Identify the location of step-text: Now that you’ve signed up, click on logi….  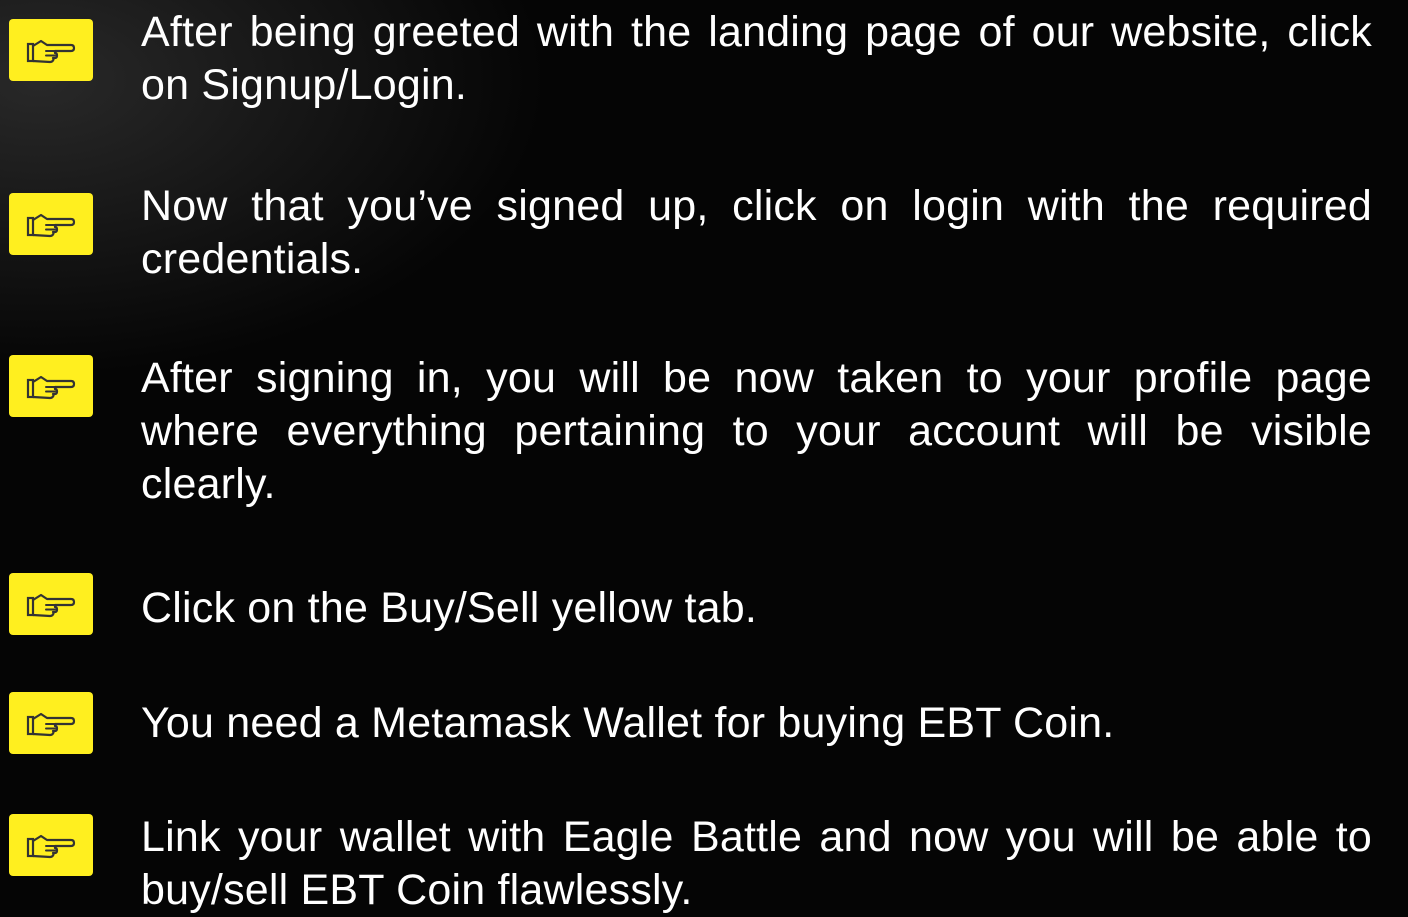
(756, 232).